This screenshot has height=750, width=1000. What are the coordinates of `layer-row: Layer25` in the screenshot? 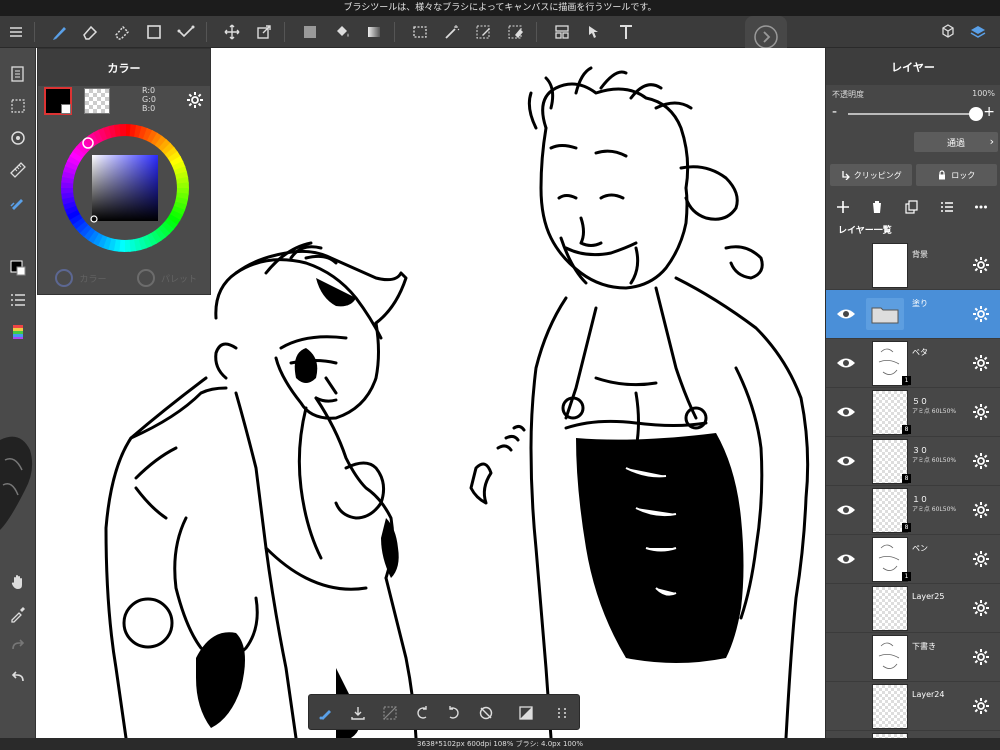 It's located at (913, 608).